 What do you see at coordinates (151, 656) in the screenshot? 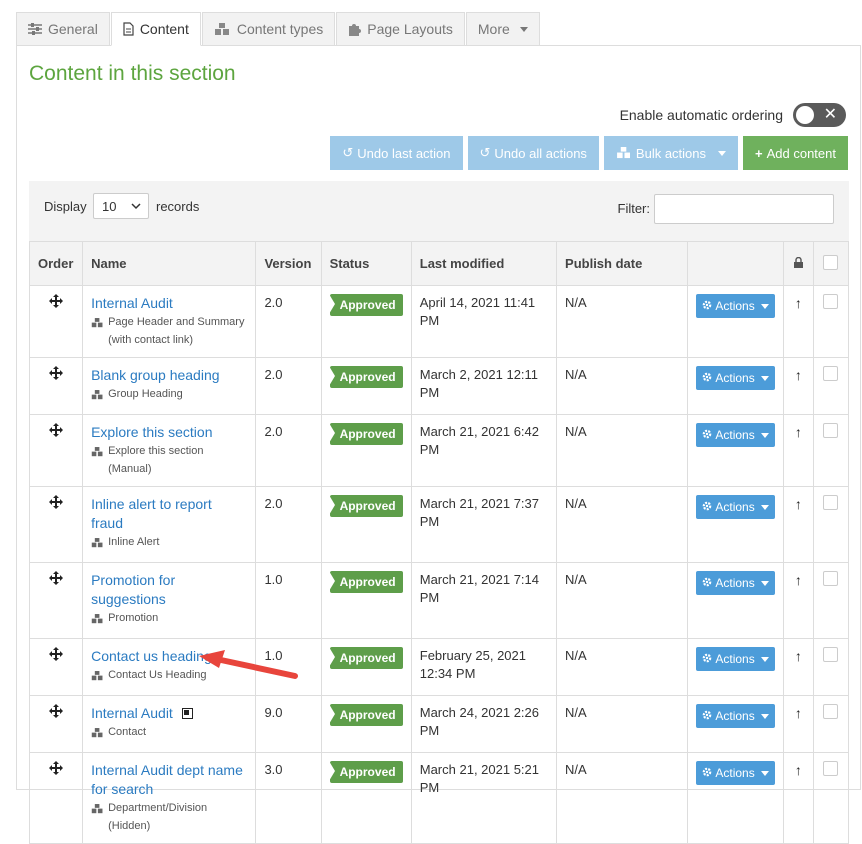
I see `content-name-link: Contact us heading` at bounding box center [151, 656].